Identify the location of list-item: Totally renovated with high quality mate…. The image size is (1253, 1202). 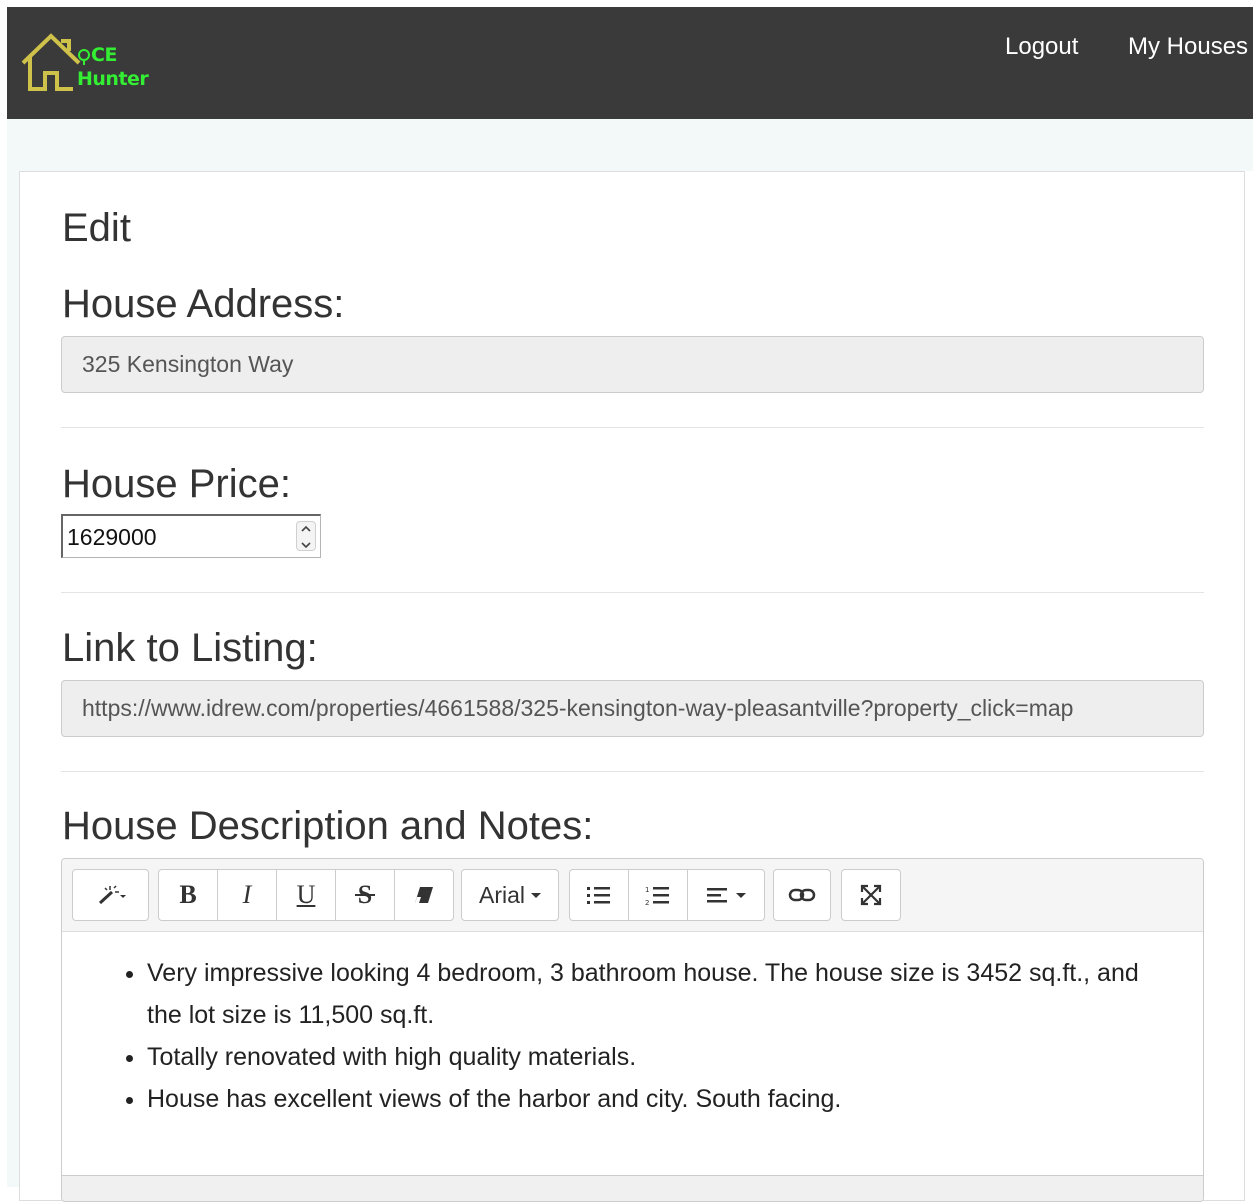
(675, 1057).